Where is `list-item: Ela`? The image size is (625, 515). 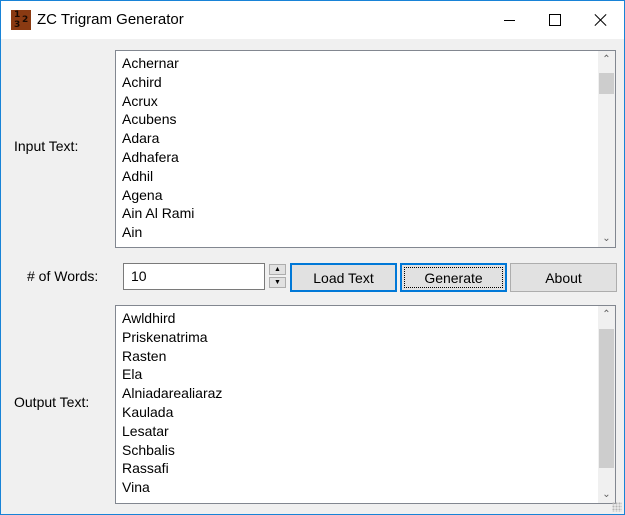
list-item: Ela is located at coordinates (172, 374).